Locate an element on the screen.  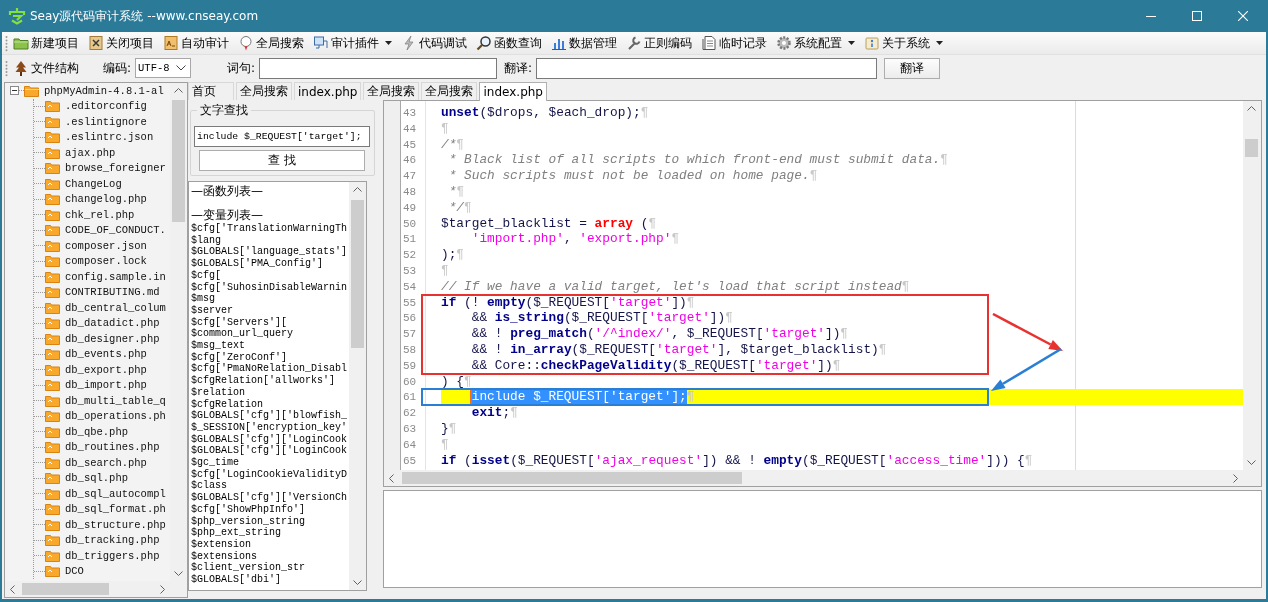
list-item: $extensions is located at coordinates (224, 556).